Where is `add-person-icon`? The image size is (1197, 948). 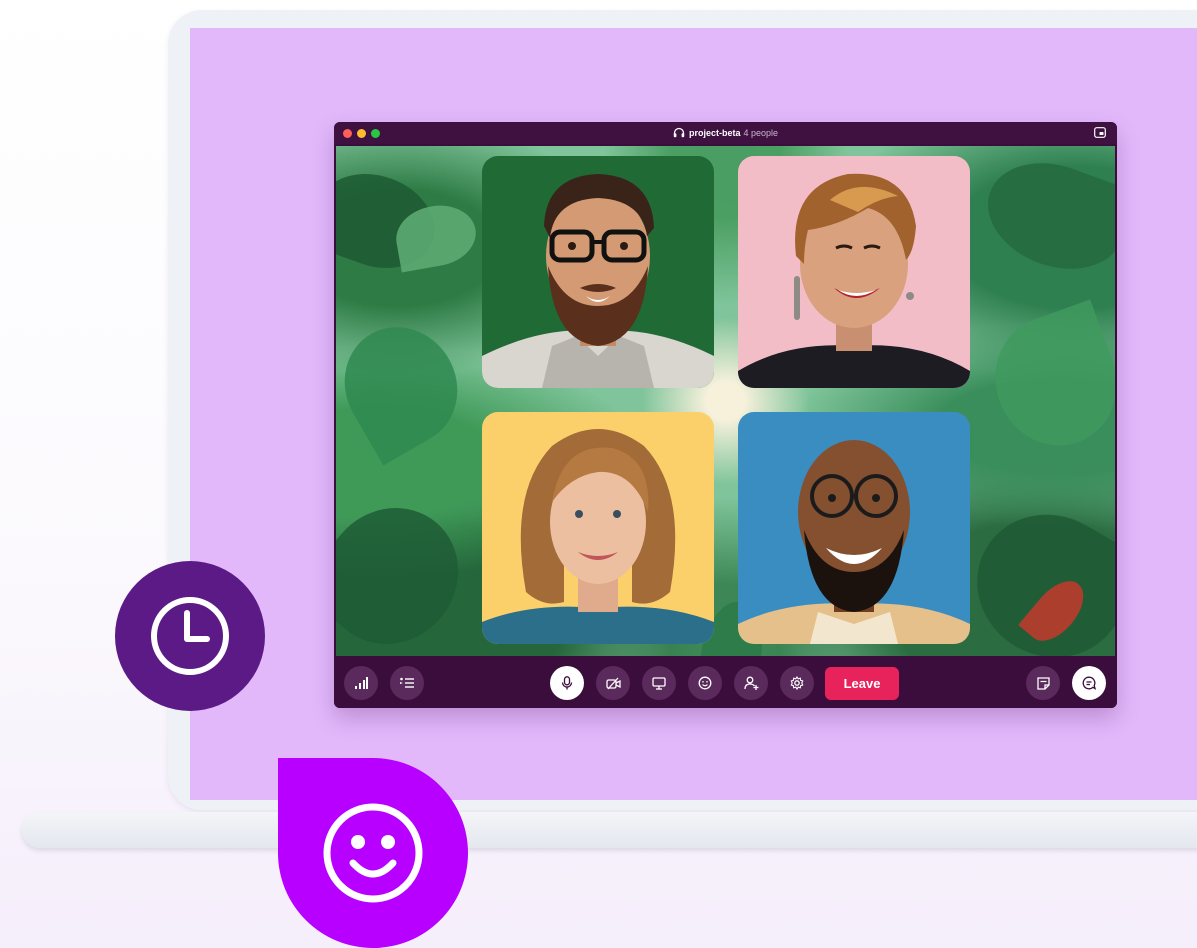
add-person-icon is located at coordinates (750, 683).